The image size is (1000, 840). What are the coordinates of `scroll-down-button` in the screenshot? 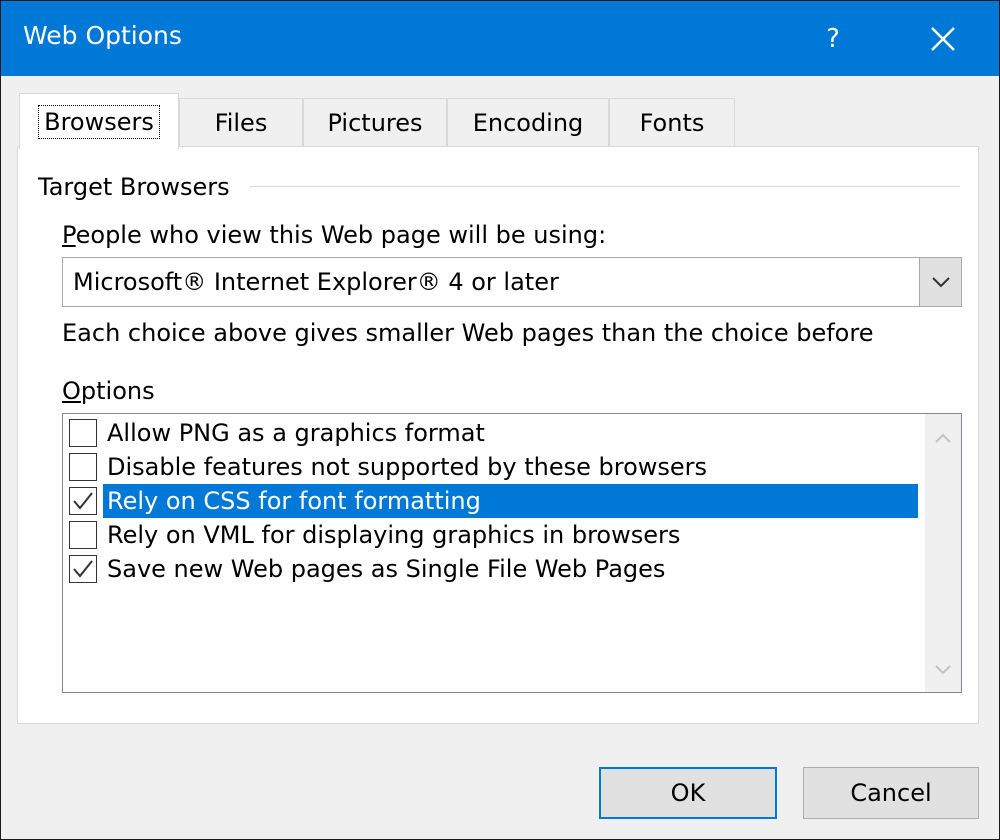 It's located at (943, 670).